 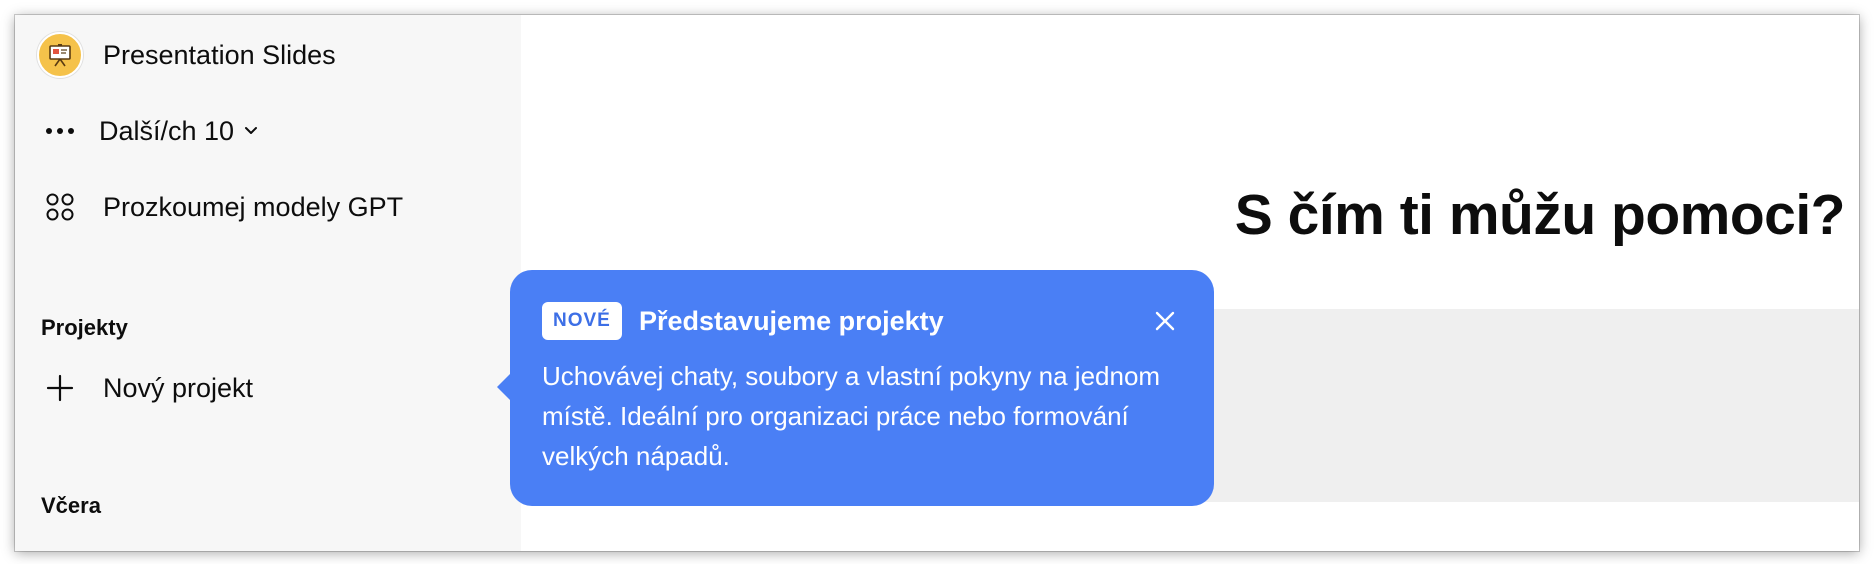 I want to click on ellipsis-icon, so click(x=60, y=131).